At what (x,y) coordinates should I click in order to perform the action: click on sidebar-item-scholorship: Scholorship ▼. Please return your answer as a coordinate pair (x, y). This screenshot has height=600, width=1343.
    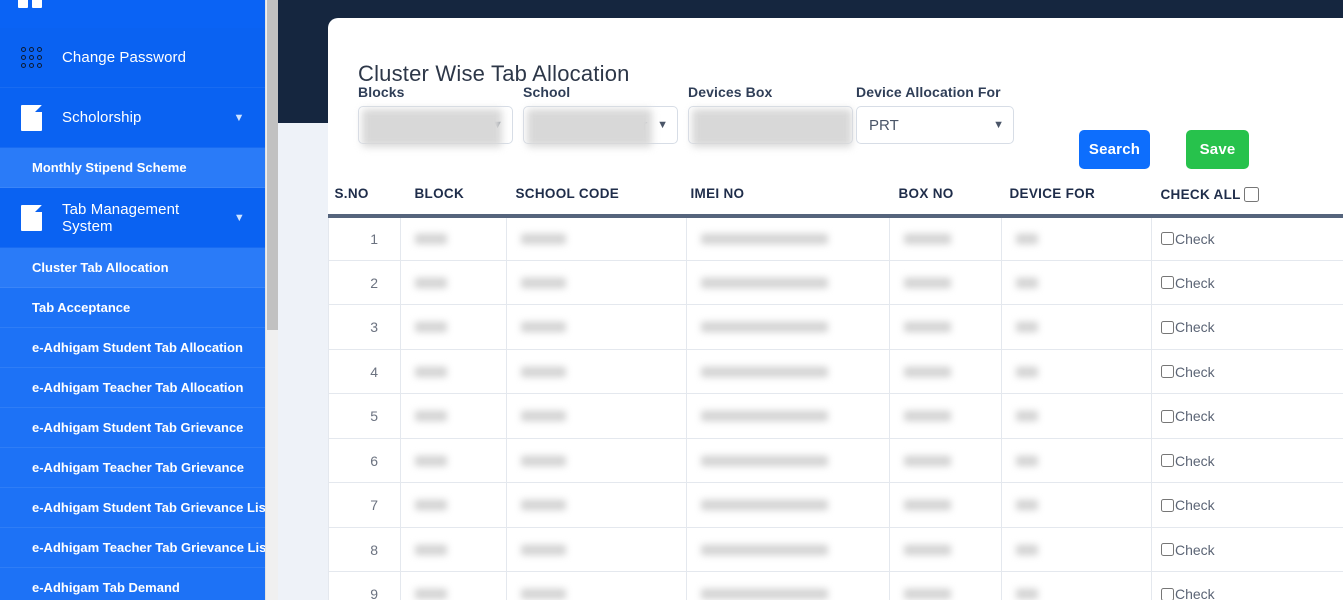
    Looking at the image, I should click on (132, 118).